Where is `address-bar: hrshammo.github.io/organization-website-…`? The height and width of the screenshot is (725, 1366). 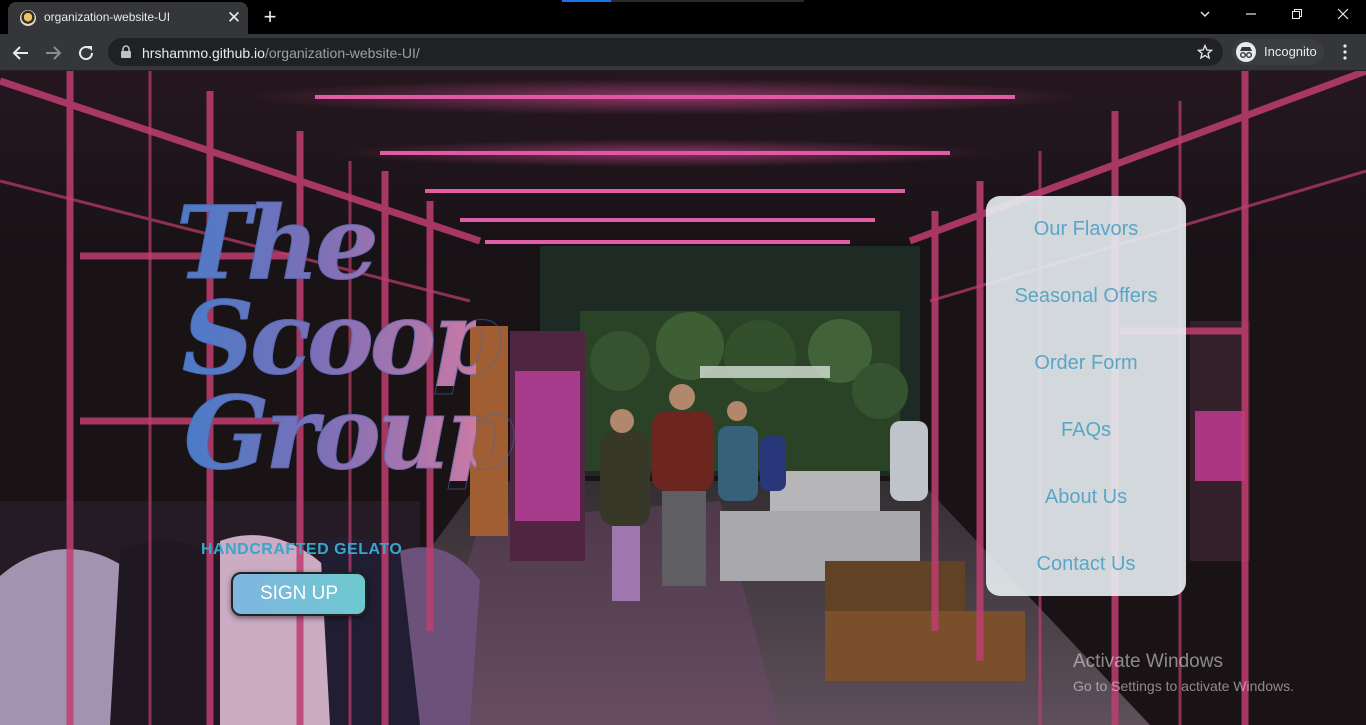 address-bar: hrshammo.github.io/organization-website-… is located at coordinates (665, 52).